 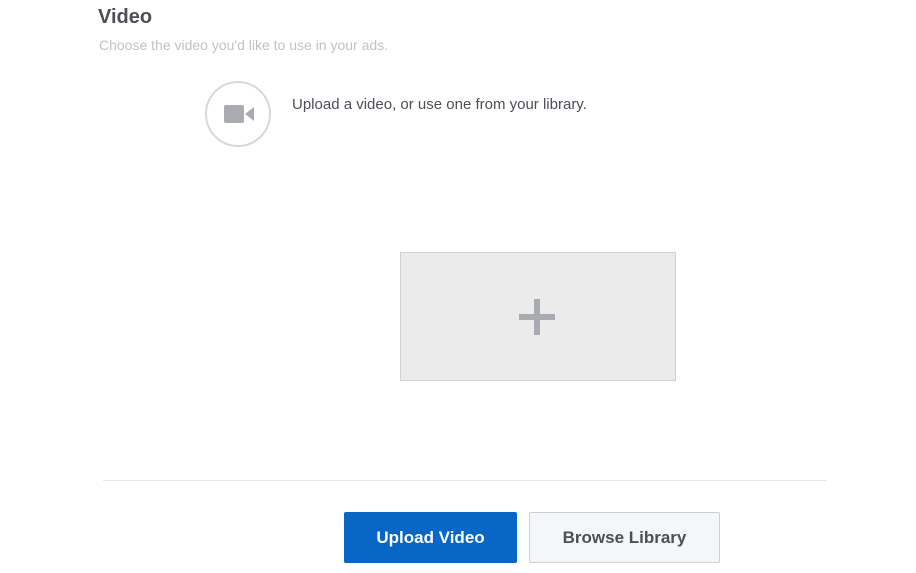 I want to click on plus-icon, so click(x=537, y=317).